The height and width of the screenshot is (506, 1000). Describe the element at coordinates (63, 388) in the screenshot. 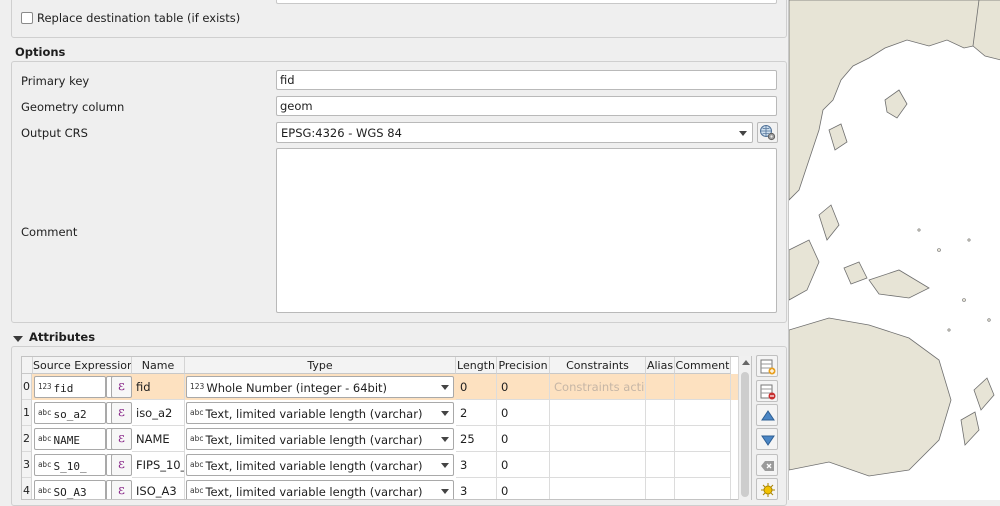

I see `source-expression-value: fid` at that location.